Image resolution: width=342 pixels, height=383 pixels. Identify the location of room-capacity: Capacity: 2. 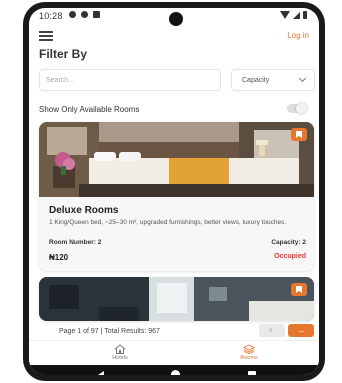
(288, 242).